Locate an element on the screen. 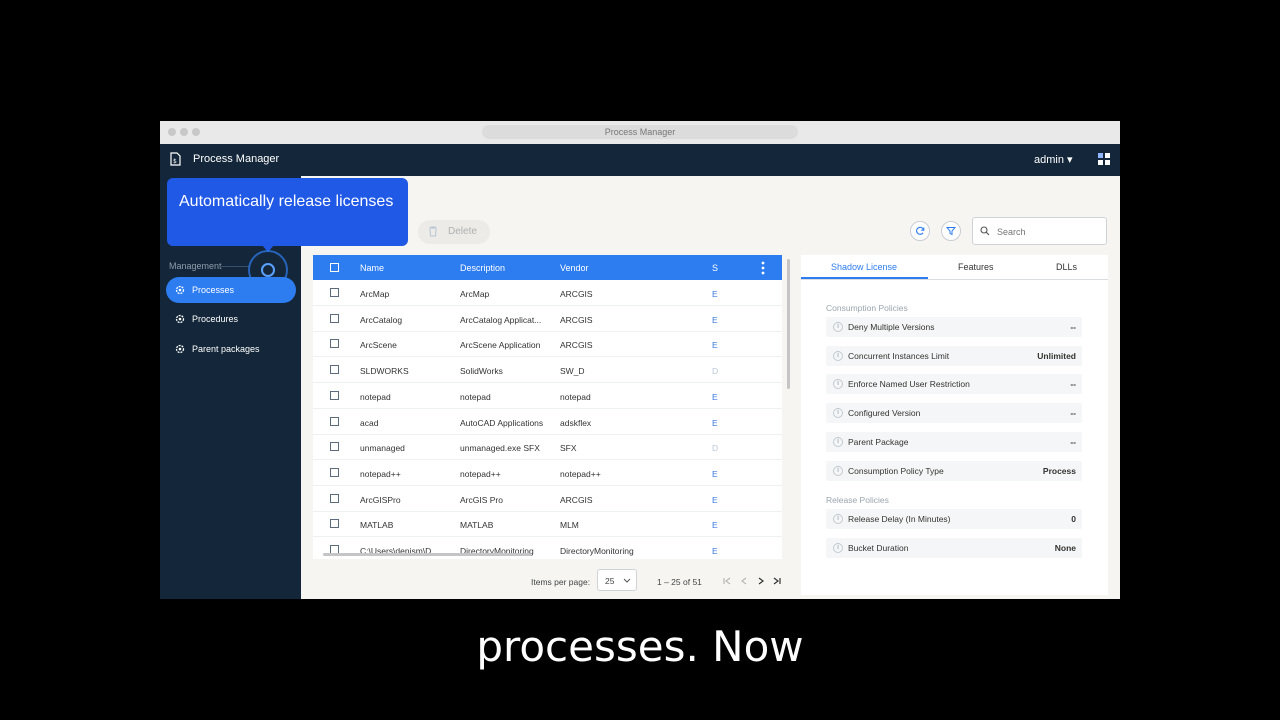  search-box is located at coordinates (1039, 231).